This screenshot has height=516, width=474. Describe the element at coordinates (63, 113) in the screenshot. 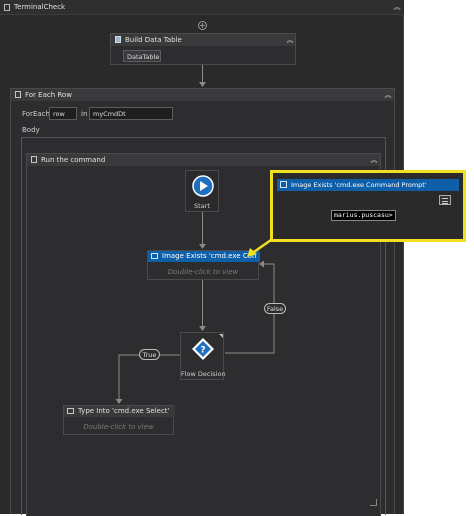

I see `item-variable-input: row` at that location.